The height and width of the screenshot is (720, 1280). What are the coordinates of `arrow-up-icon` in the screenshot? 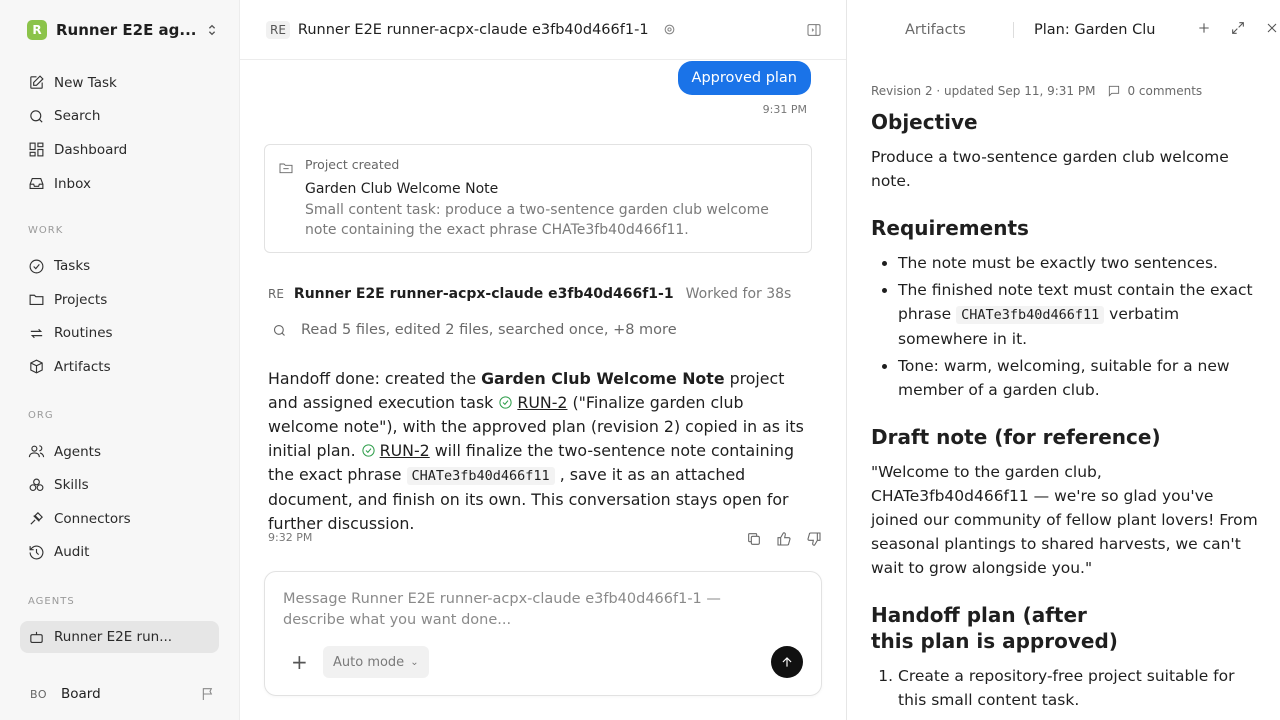 It's located at (787, 662).